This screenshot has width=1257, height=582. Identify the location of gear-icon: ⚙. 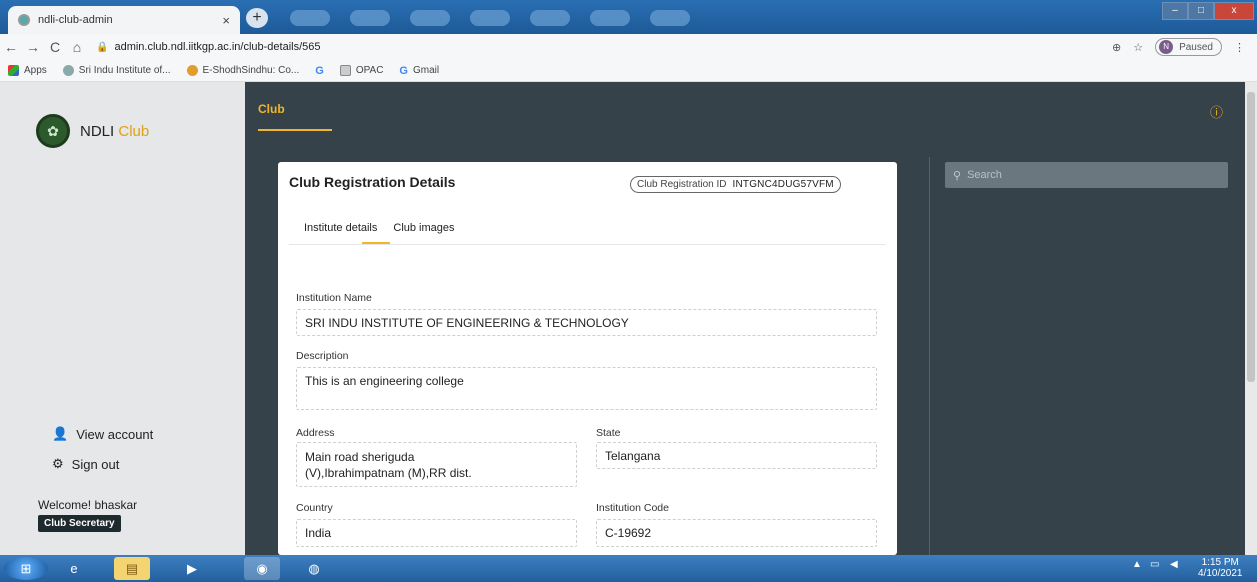
(58, 463).